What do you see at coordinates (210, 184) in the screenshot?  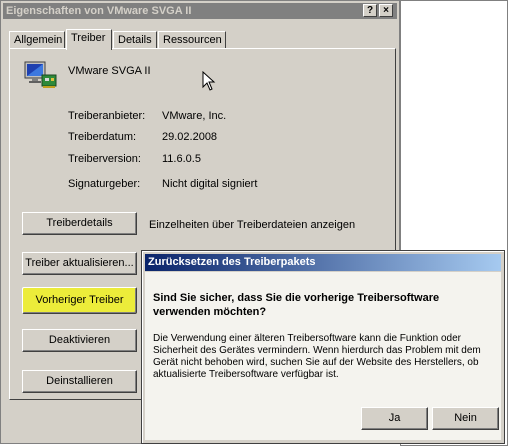 I see `signer-value: Nicht digital signiert` at bounding box center [210, 184].